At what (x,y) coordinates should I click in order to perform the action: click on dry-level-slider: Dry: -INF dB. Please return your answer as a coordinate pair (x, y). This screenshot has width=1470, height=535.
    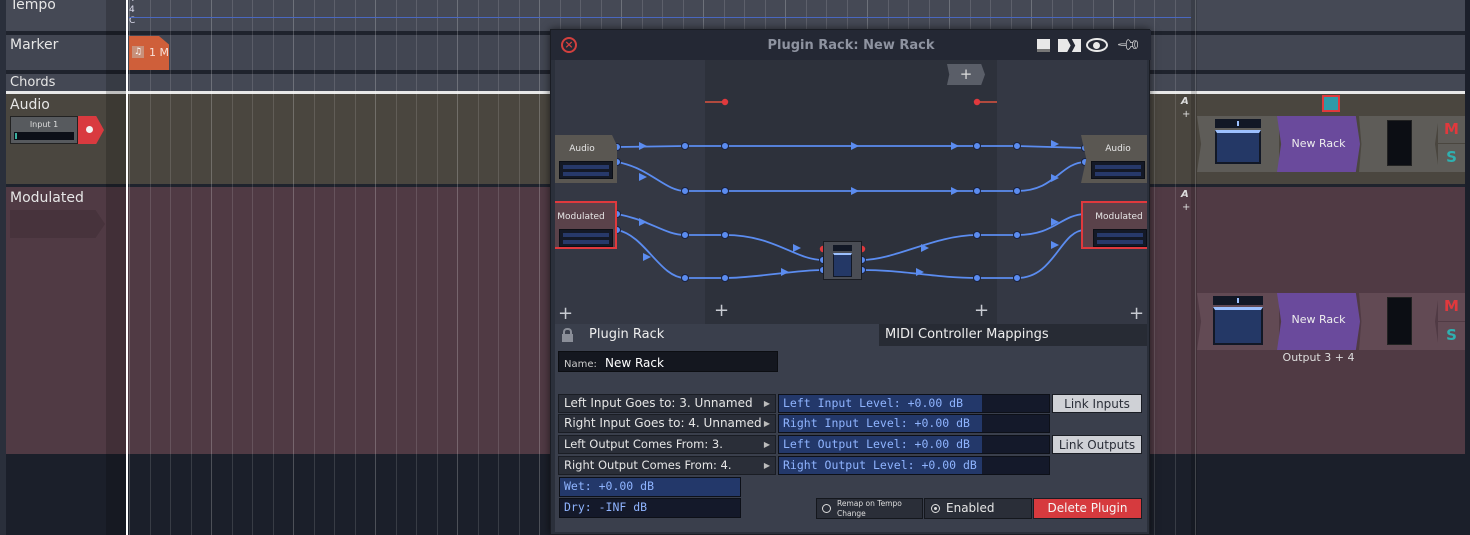
    Looking at the image, I should click on (650, 508).